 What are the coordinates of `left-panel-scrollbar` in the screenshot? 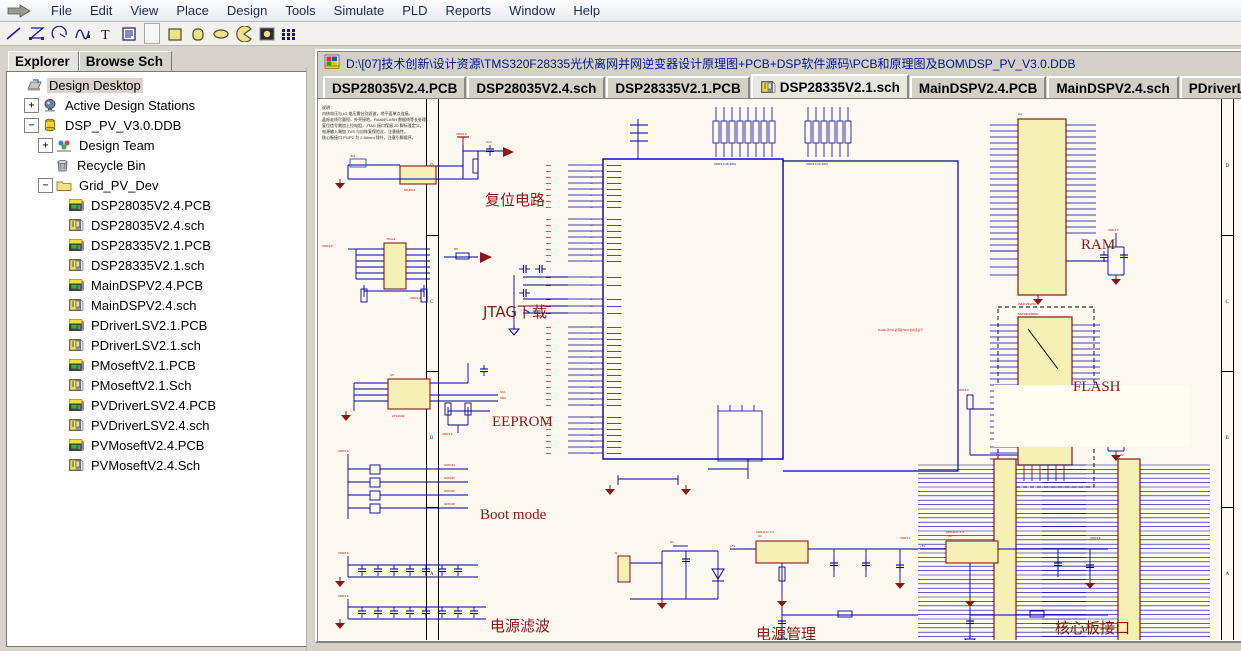 It's located at (309, 359).